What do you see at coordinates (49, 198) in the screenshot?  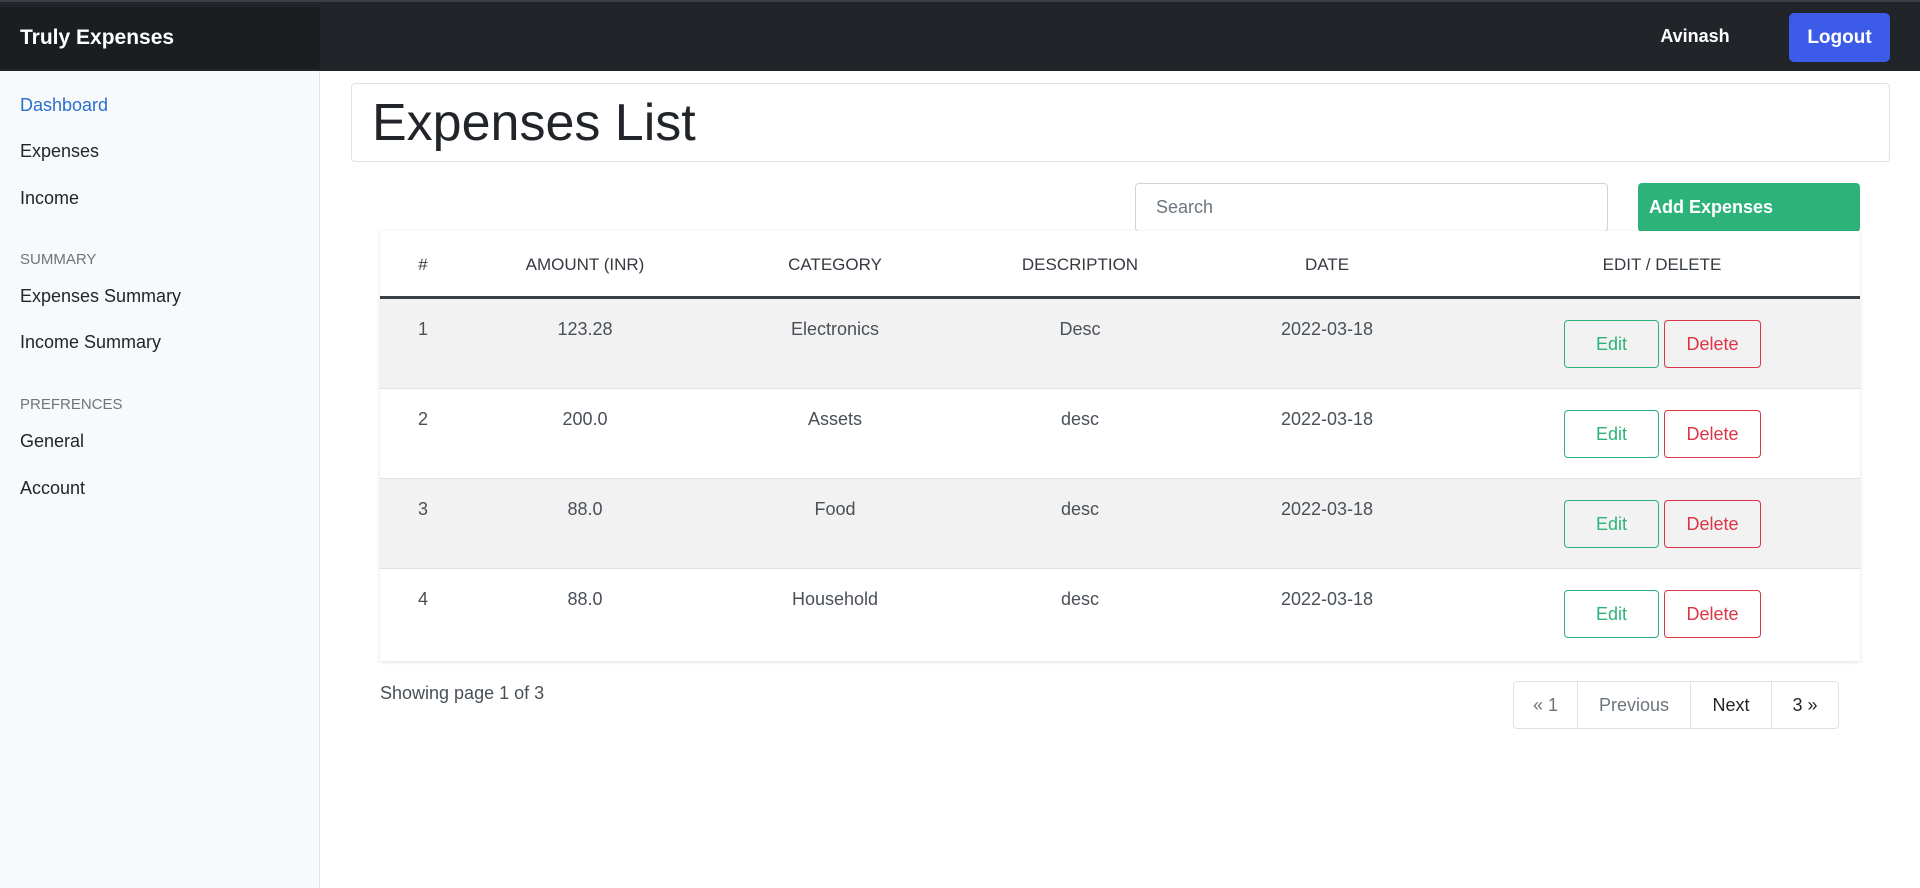 I see `sidebar-item-income: Income` at bounding box center [49, 198].